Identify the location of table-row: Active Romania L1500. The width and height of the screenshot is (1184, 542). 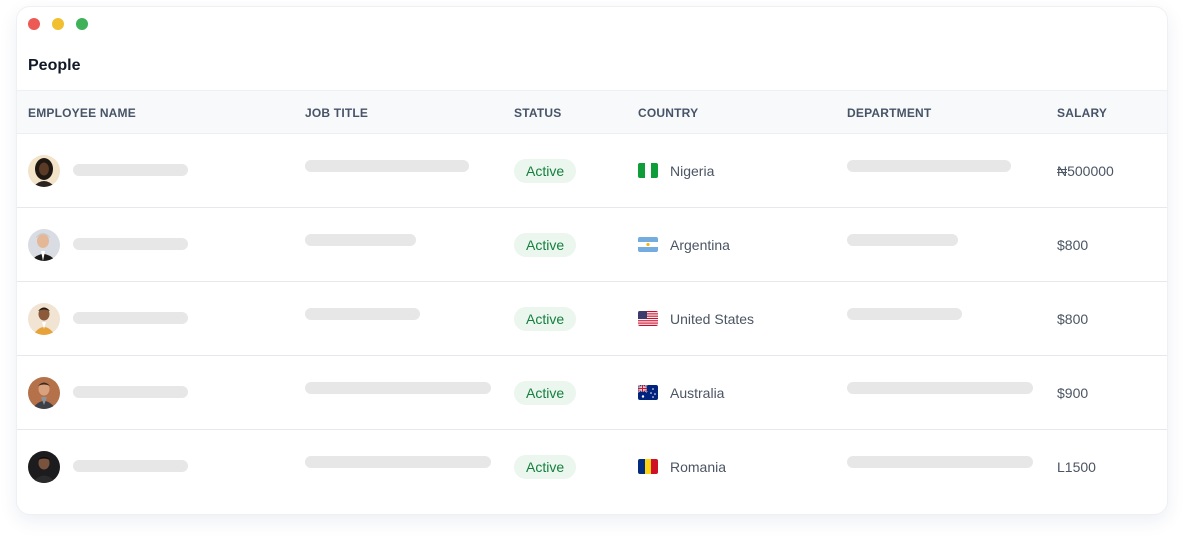
(592, 467).